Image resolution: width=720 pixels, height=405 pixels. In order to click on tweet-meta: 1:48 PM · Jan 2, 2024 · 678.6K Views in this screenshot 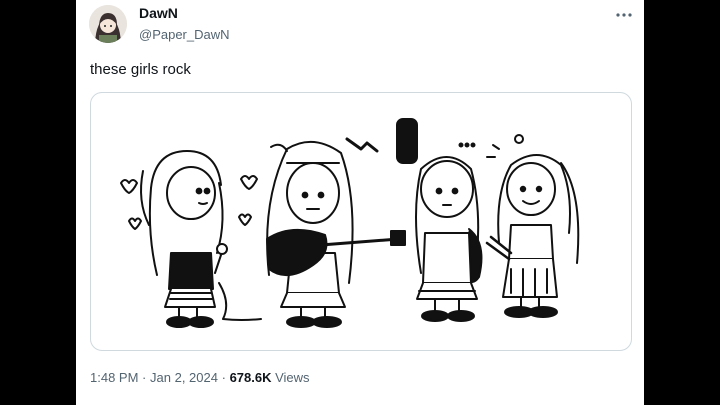, I will do `click(200, 377)`.